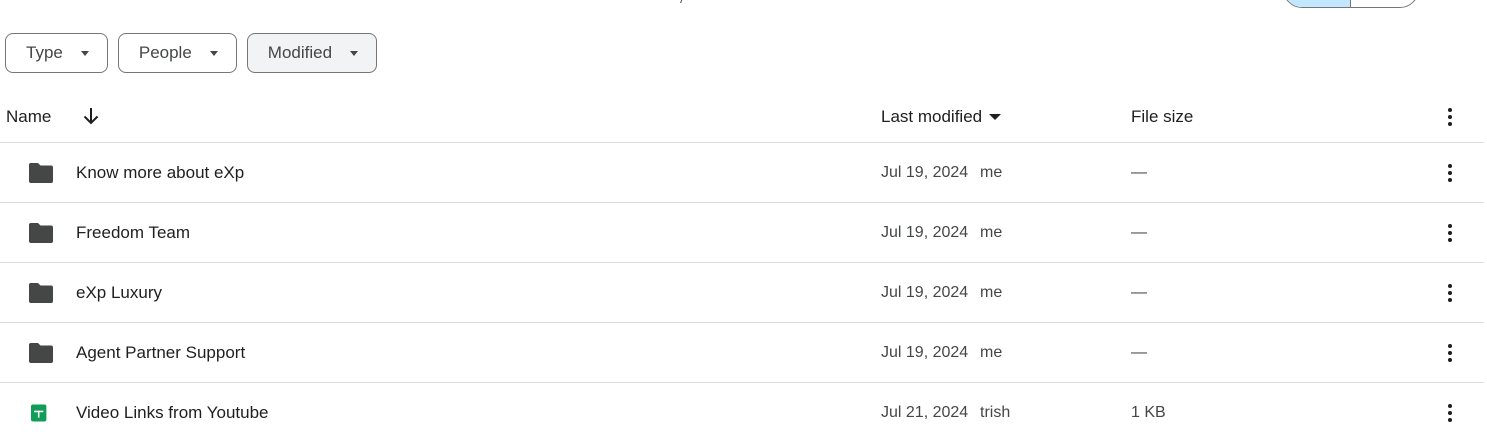 This screenshot has width=1487, height=442. I want to click on view-toggle, so click(1351, 4).